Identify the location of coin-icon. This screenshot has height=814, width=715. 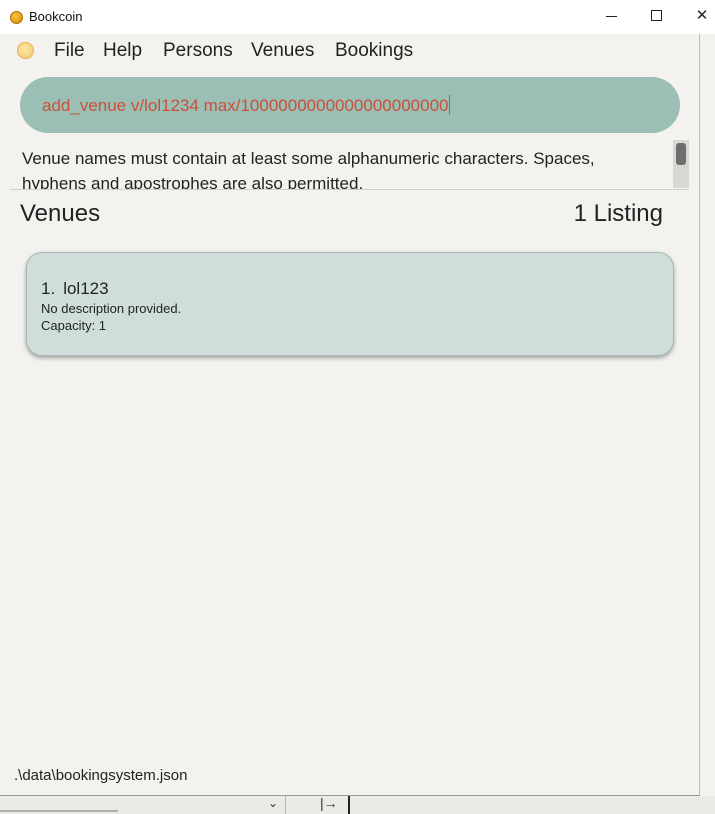
(16, 17).